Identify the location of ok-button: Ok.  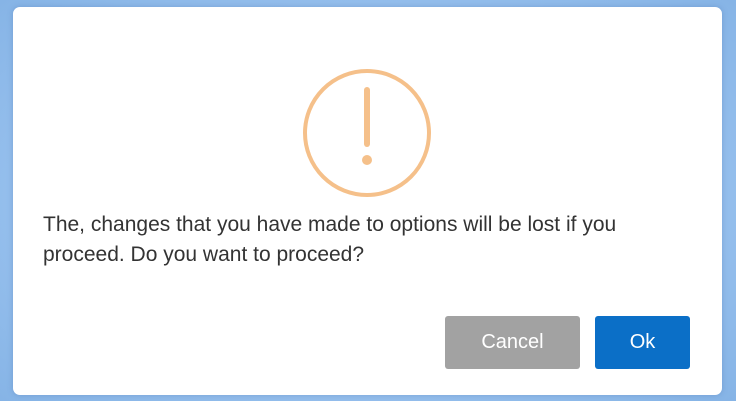
(642, 342).